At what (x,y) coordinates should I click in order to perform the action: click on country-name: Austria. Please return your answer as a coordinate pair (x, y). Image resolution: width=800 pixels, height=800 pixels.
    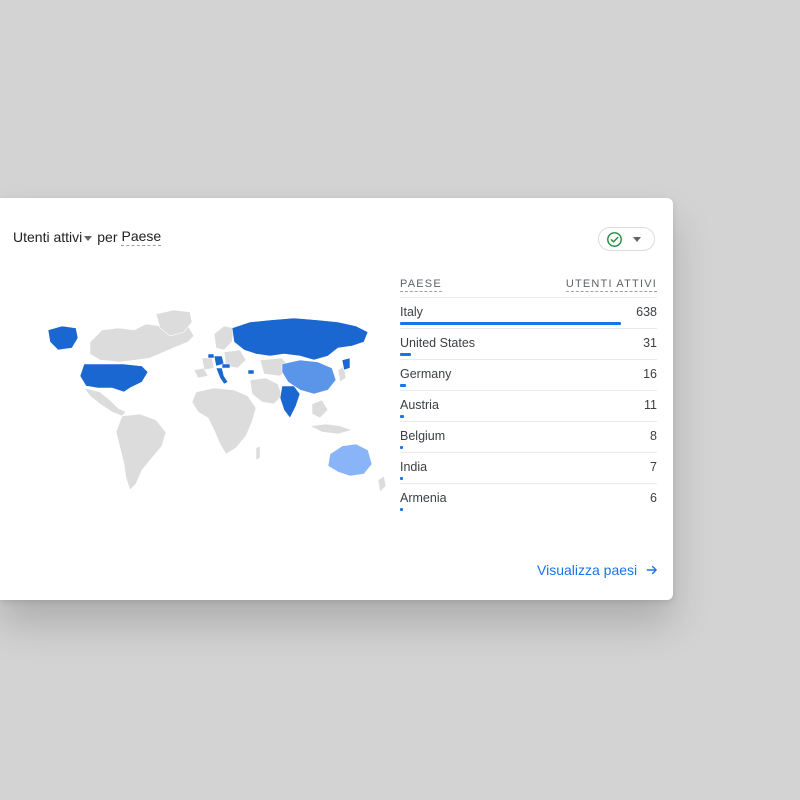
    Looking at the image, I should click on (419, 405).